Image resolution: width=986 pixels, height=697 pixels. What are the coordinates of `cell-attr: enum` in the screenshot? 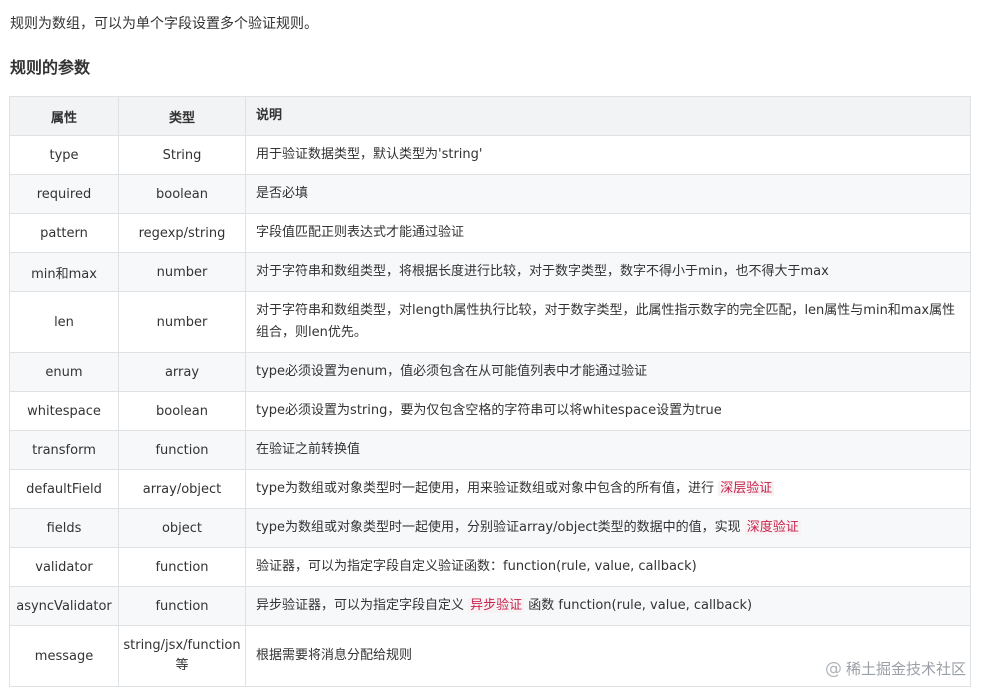 It's located at (64, 372).